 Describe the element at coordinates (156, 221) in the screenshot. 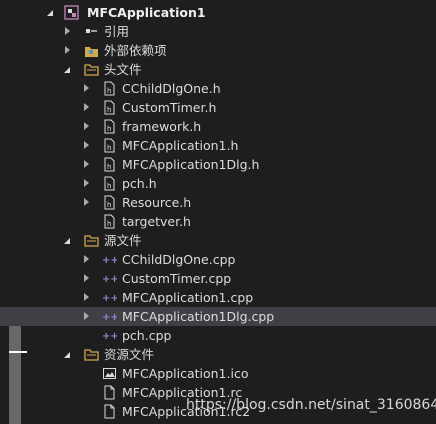

I see `tree-item-label: targetver.h` at that location.